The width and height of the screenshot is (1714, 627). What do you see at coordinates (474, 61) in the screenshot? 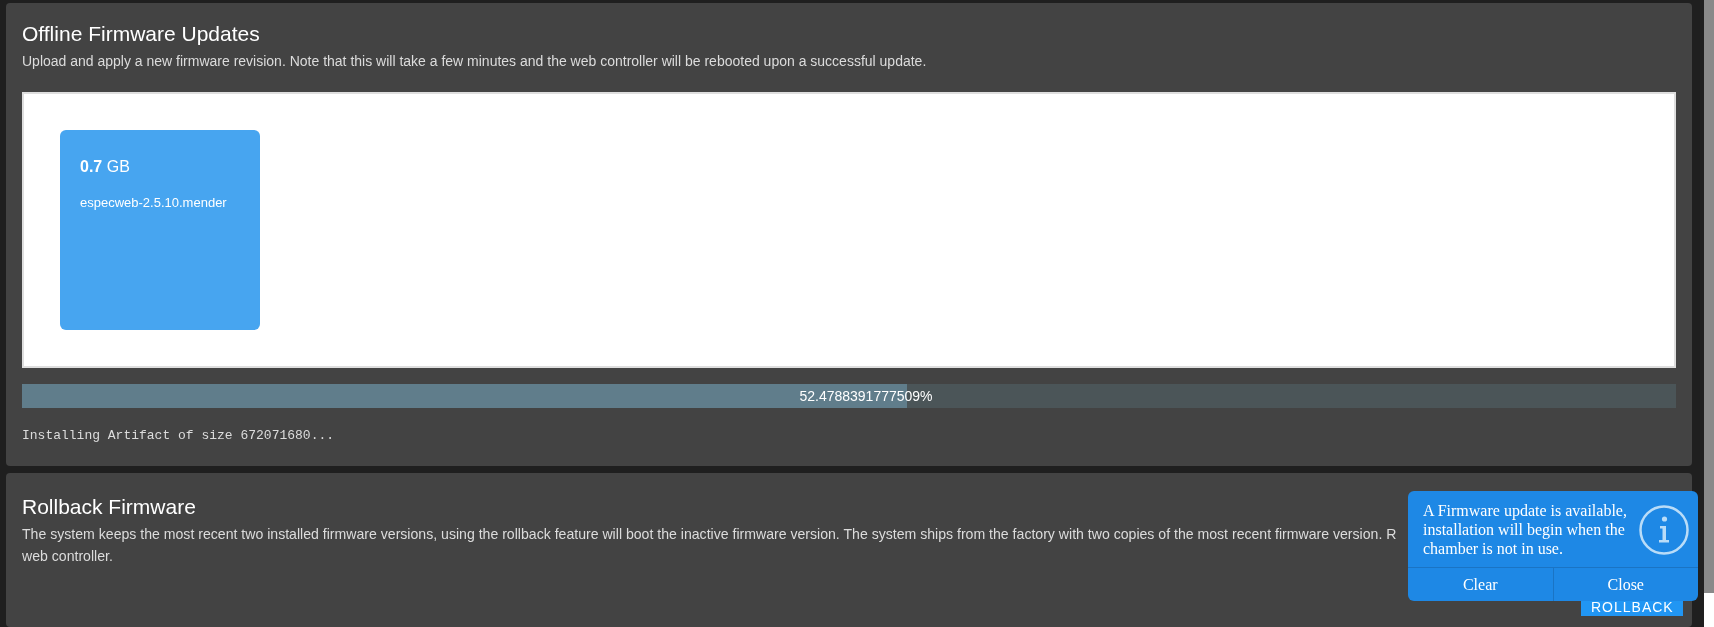
I see `panel-description: Upload and apply a new firmware revision. Note that this will take a few minutes and the web controller will be rebooted upon a successful update.` at bounding box center [474, 61].